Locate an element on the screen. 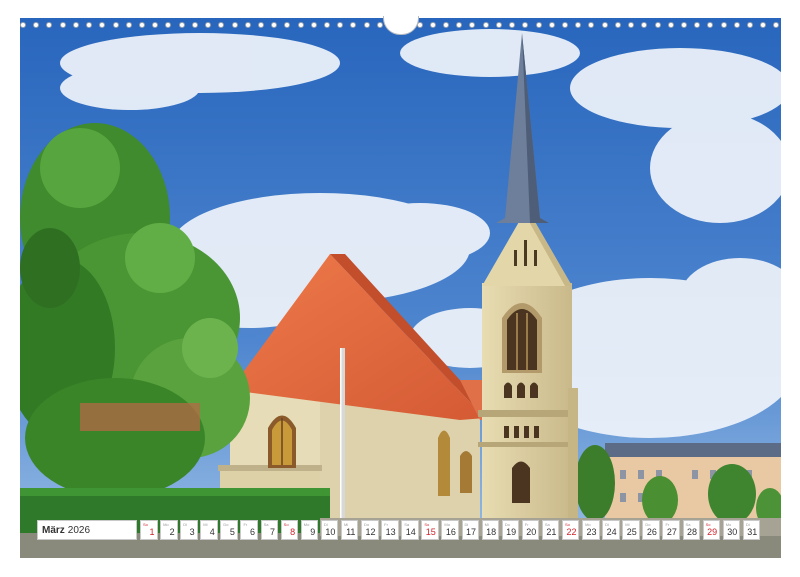 The image size is (800, 577). day-number: 11 is located at coordinates (351, 532).